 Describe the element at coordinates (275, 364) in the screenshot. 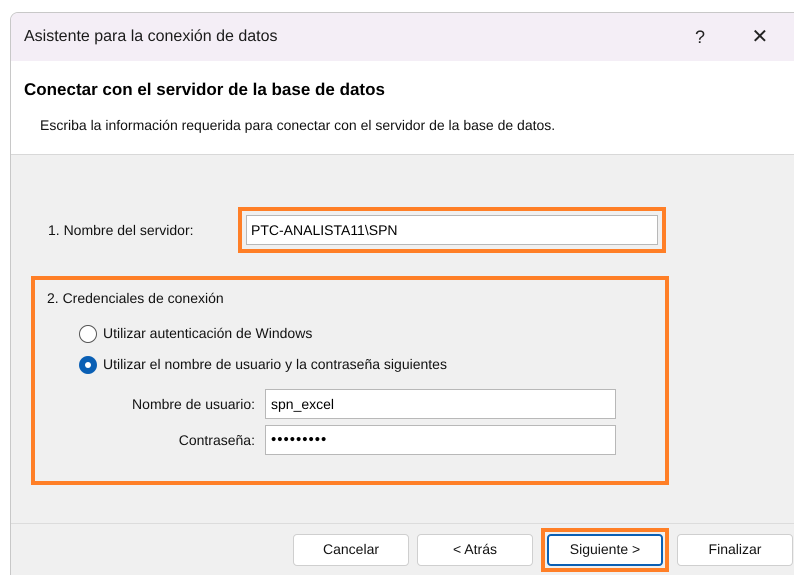

I see `radio-label: Utilizar el nombre de usuario y la contraseña siguientes` at that location.